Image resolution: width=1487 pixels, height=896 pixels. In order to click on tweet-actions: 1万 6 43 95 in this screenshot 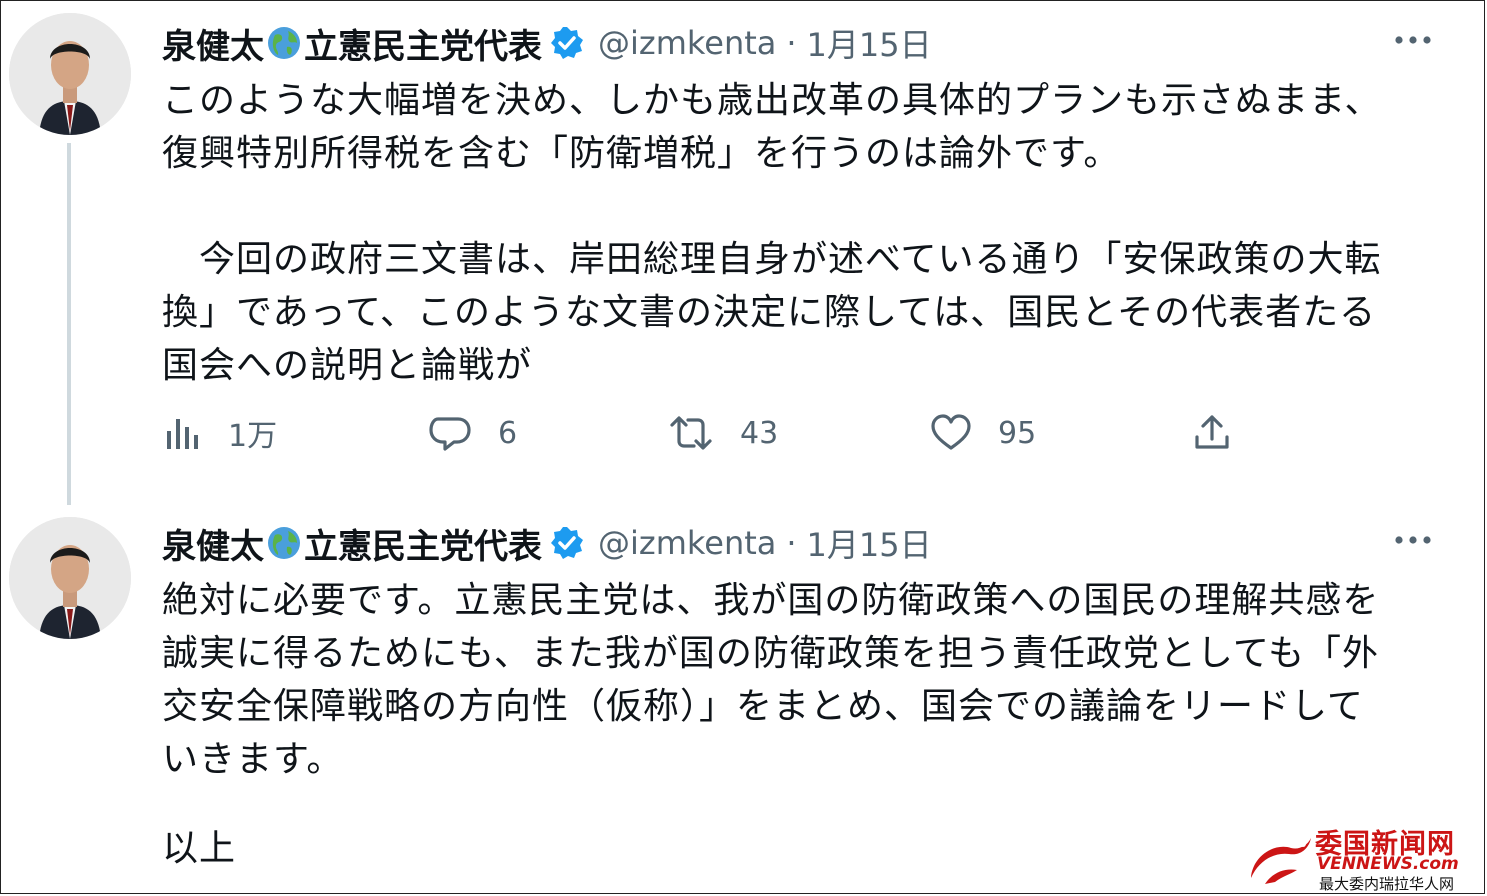, I will do `click(712, 433)`.